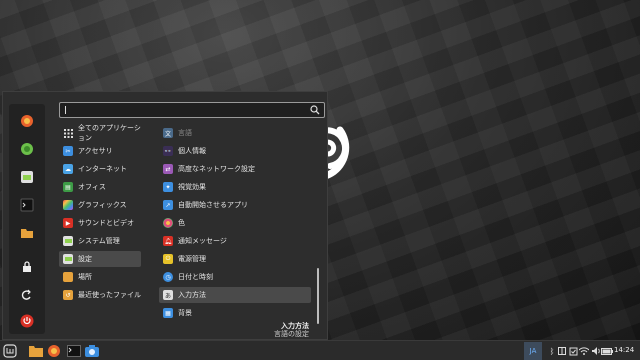 Image resolution: width=640 pixels, height=360 pixels. I want to click on category-label: システム管理, so click(99, 241).